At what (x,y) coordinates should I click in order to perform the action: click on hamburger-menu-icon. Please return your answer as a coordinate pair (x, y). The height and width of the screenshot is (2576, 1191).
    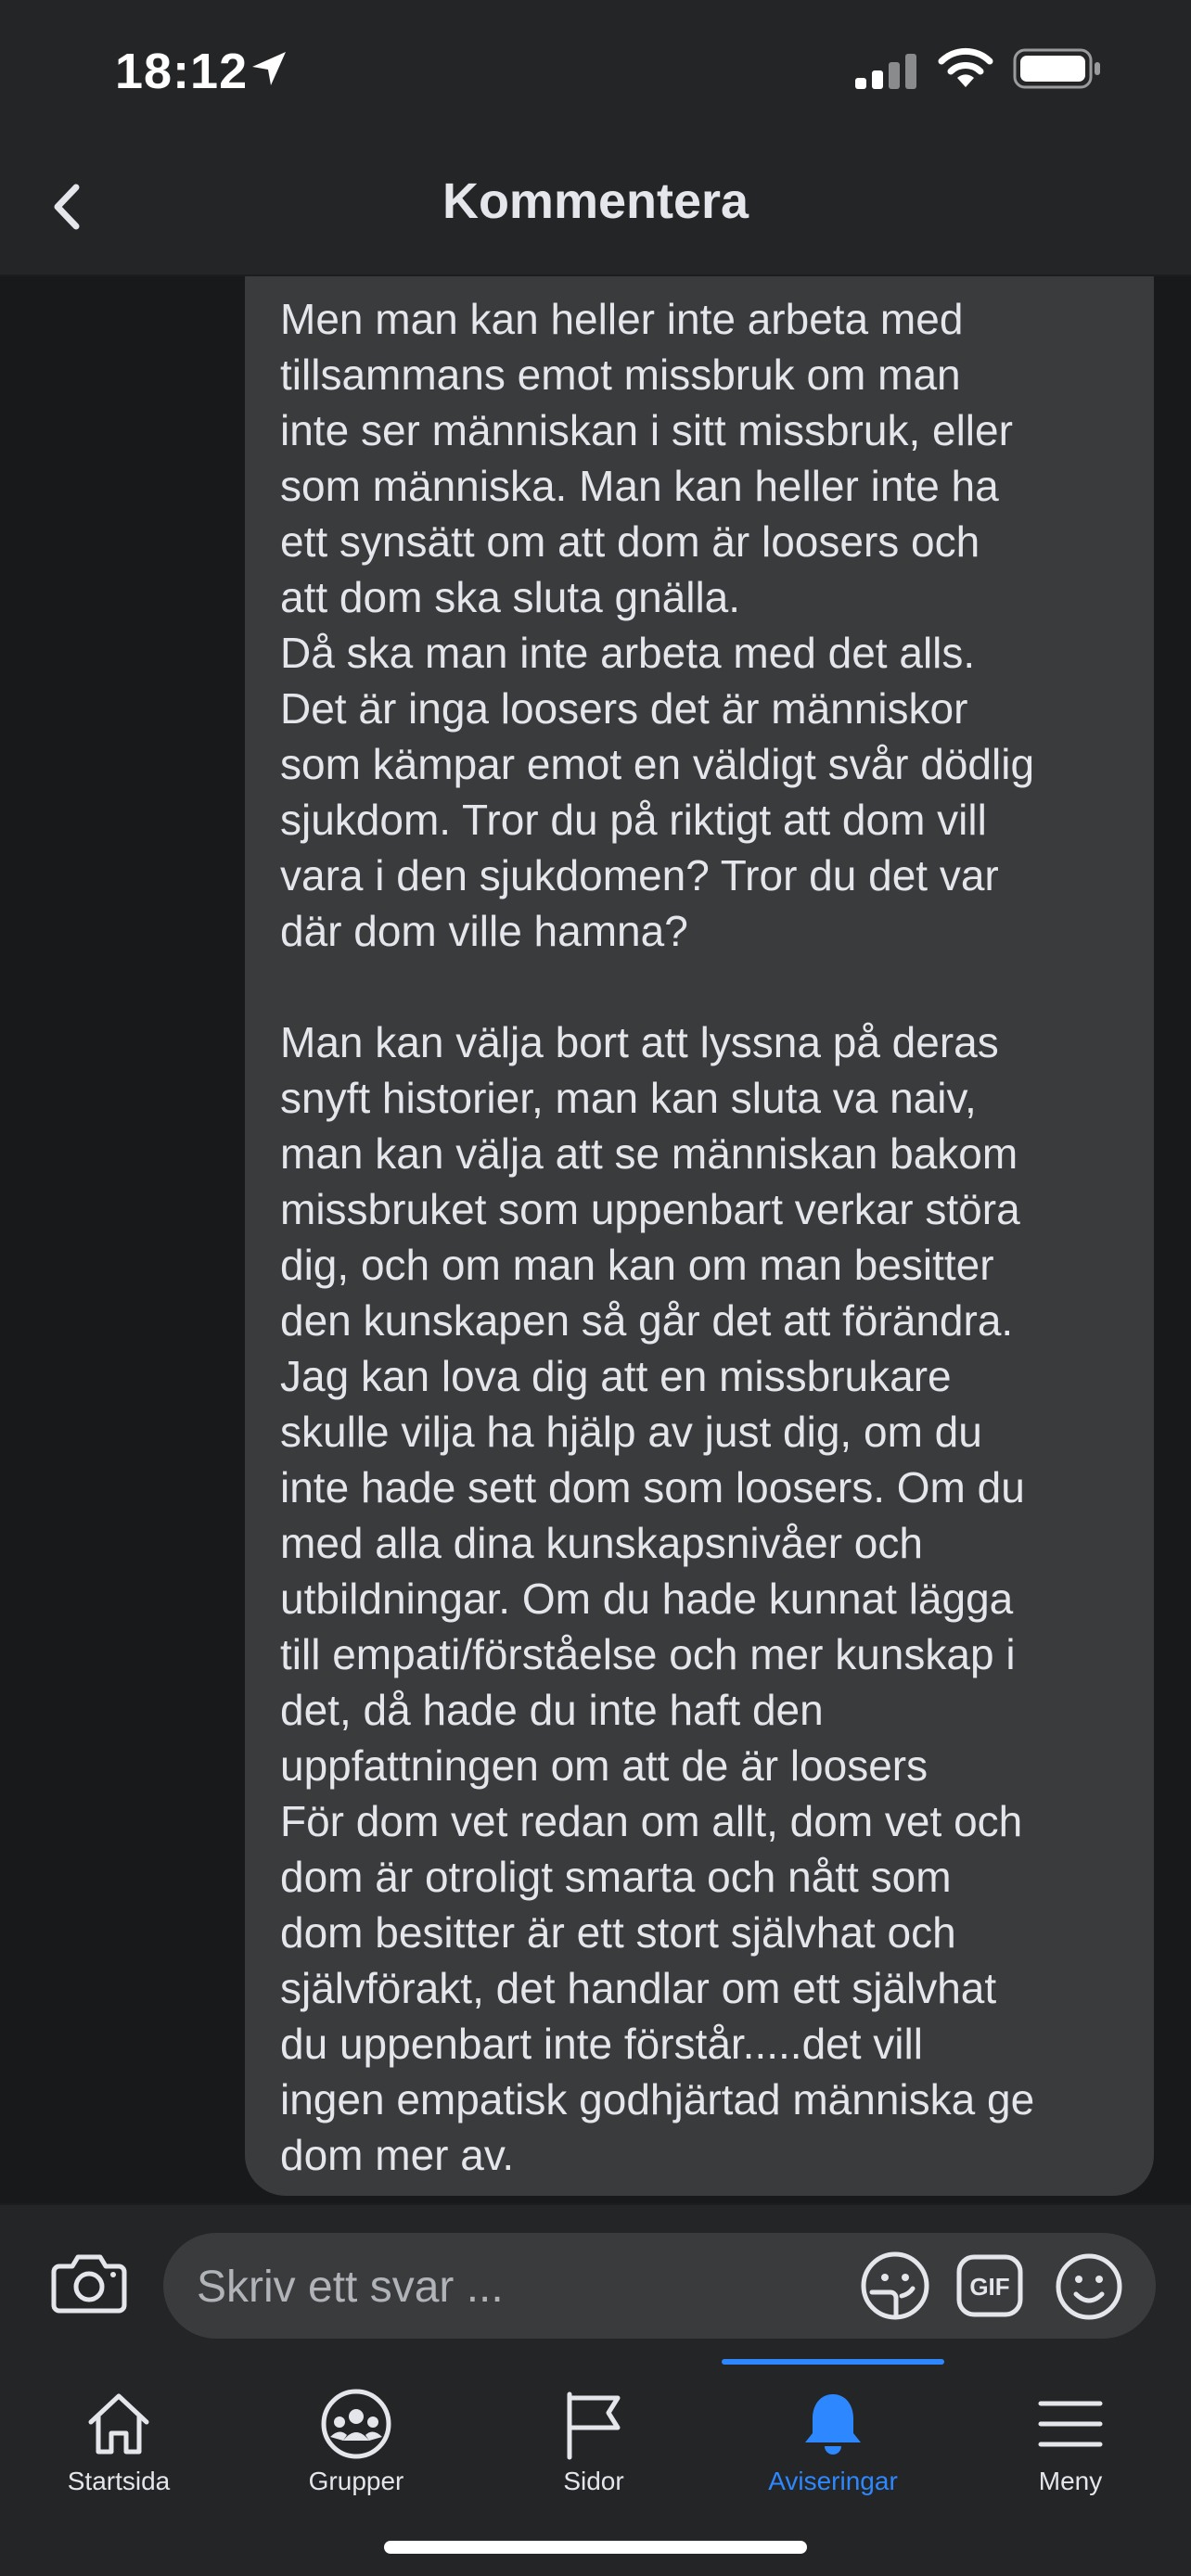
    Looking at the image, I should click on (1070, 2424).